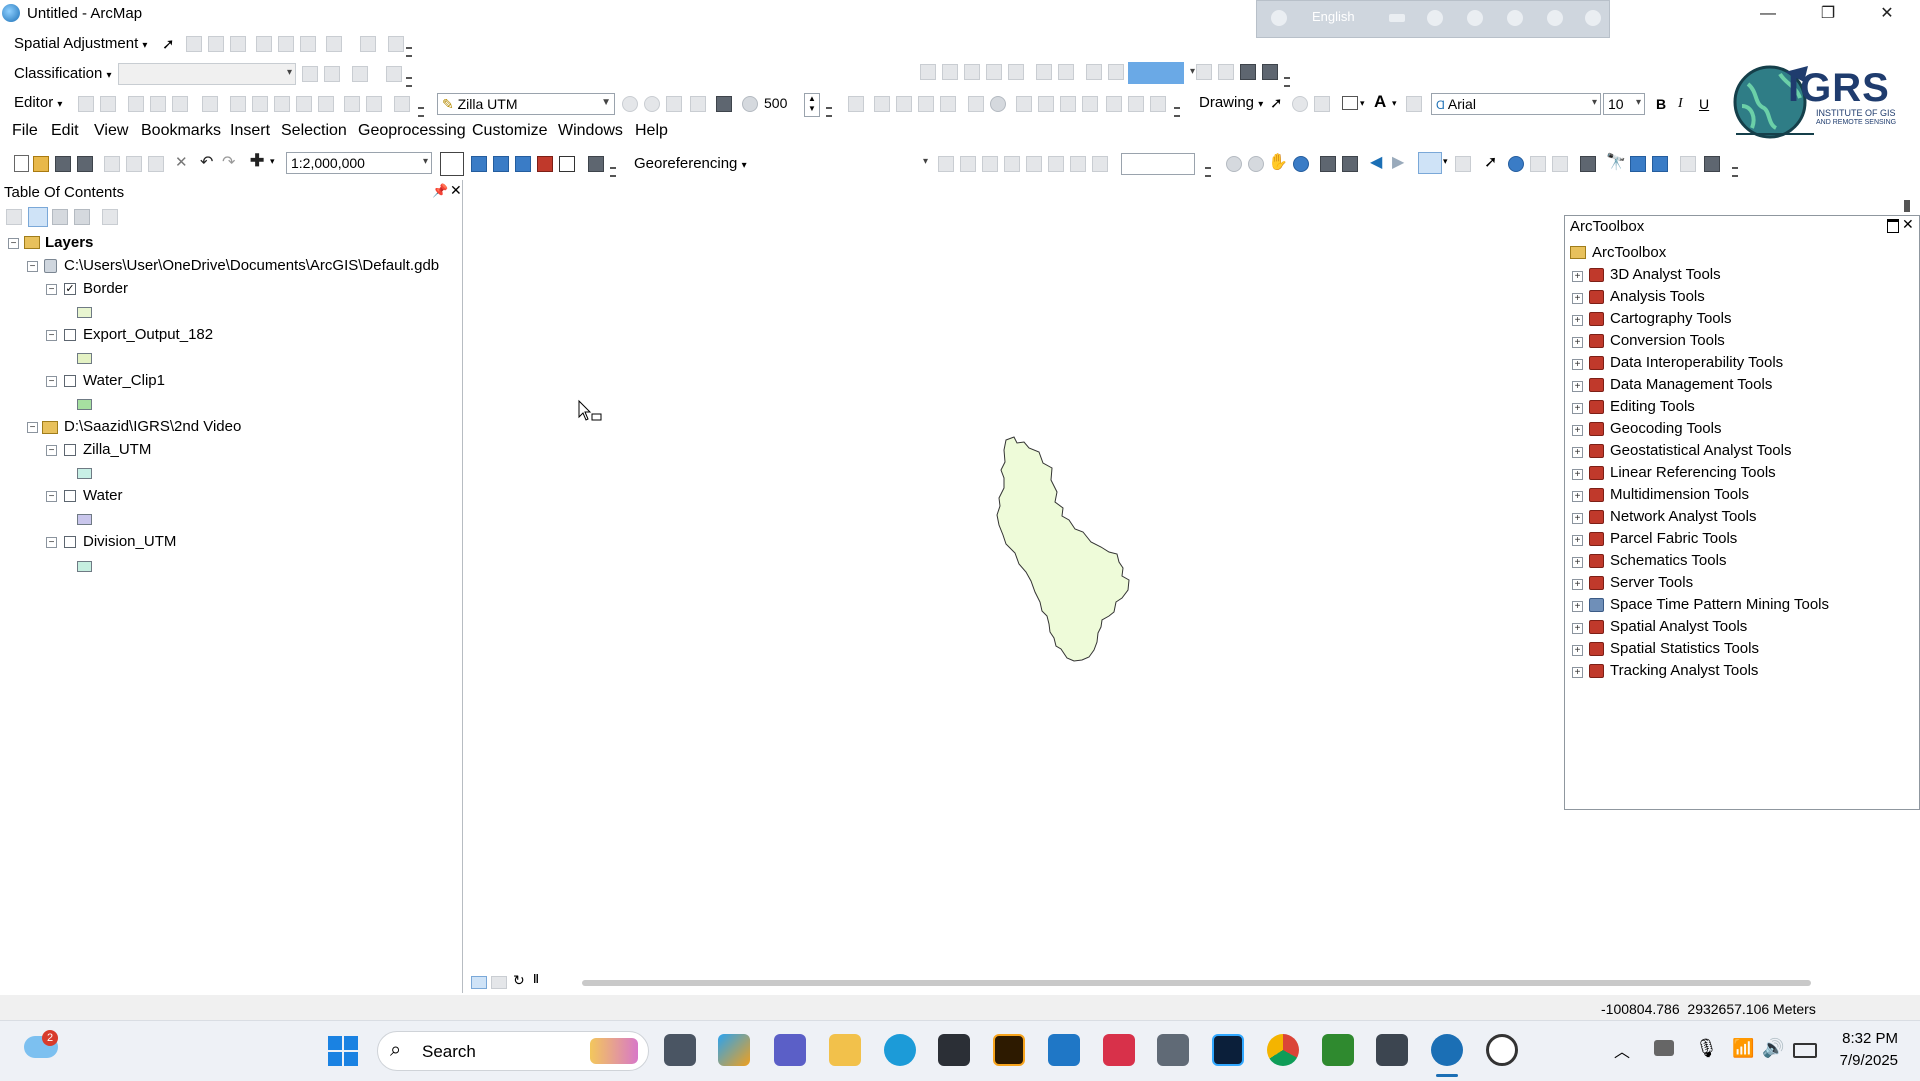 The height and width of the screenshot is (1081, 1920). What do you see at coordinates (519, 980) in the screenshot?
I see `refresh-icon: ↻` at bounding box center [519, 980].